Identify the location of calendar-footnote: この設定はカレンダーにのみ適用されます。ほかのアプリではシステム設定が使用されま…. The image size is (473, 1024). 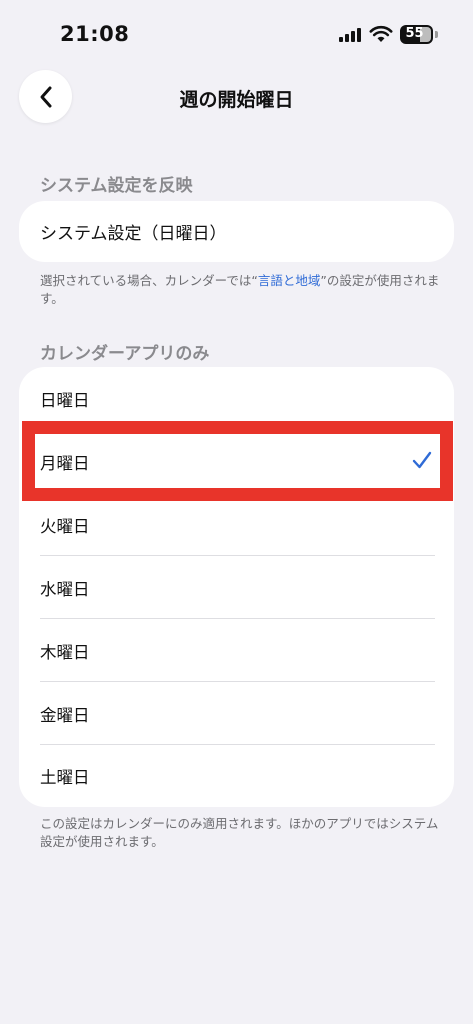
(239, 832).